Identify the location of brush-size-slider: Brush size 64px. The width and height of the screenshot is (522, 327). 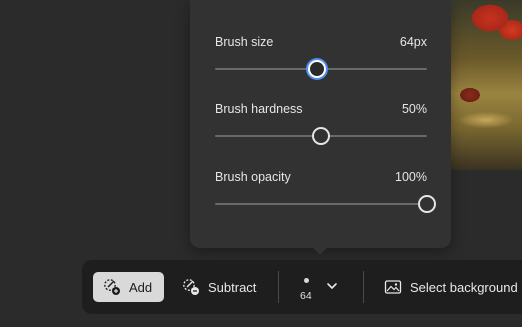
(321, 57).